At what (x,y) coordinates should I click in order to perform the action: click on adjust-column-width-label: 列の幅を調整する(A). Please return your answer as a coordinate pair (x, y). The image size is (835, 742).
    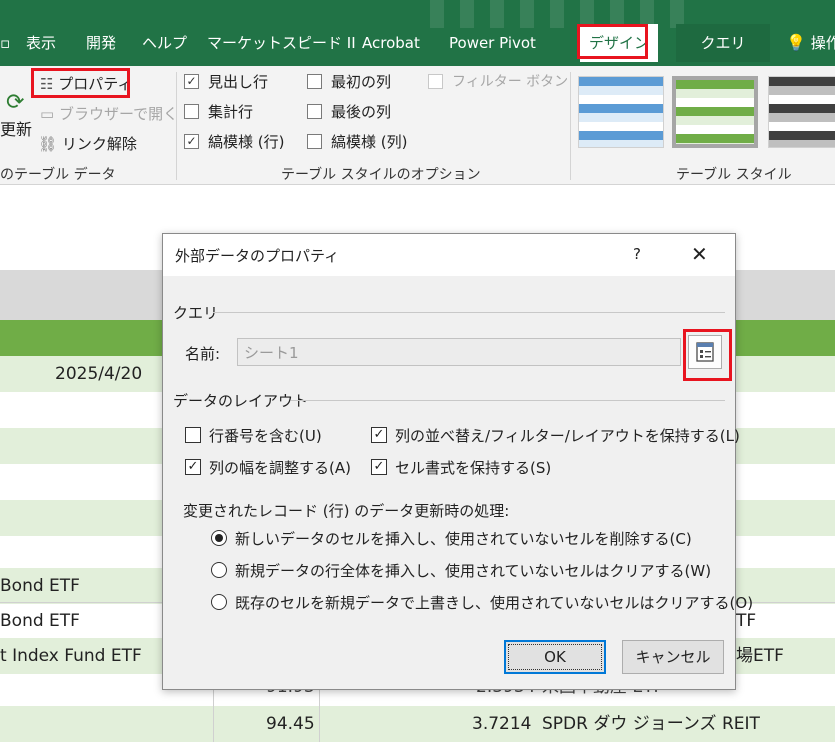
    Looking at the image, I should click on (280, 468).